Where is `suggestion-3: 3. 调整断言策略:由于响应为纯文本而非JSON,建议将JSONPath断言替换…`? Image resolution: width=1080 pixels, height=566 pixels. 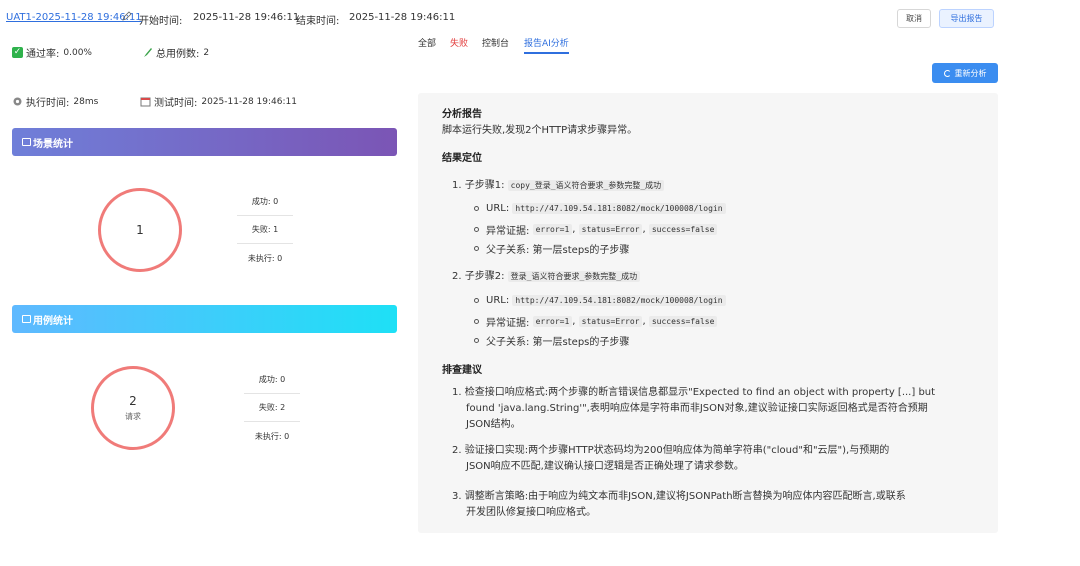
suggestion-3: 3. 调整断言策略:由于响应为纯文本而非JSON,建议将JSONPath断言替换… is located at coordinates (717, 505).